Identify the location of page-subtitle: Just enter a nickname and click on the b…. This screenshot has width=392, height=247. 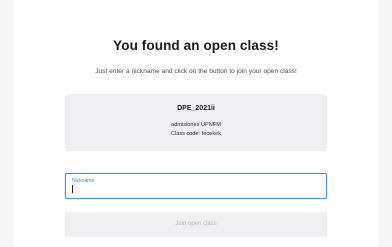
(196, 71).